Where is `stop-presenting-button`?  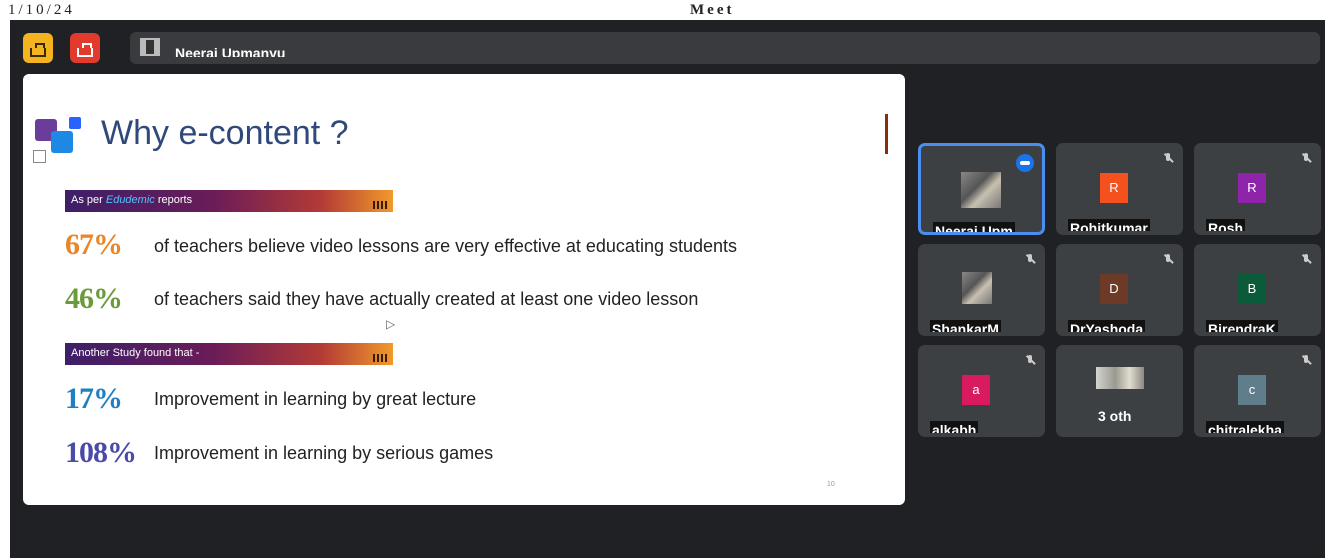 stop-presenting-button is located at coordinates (85, 48).